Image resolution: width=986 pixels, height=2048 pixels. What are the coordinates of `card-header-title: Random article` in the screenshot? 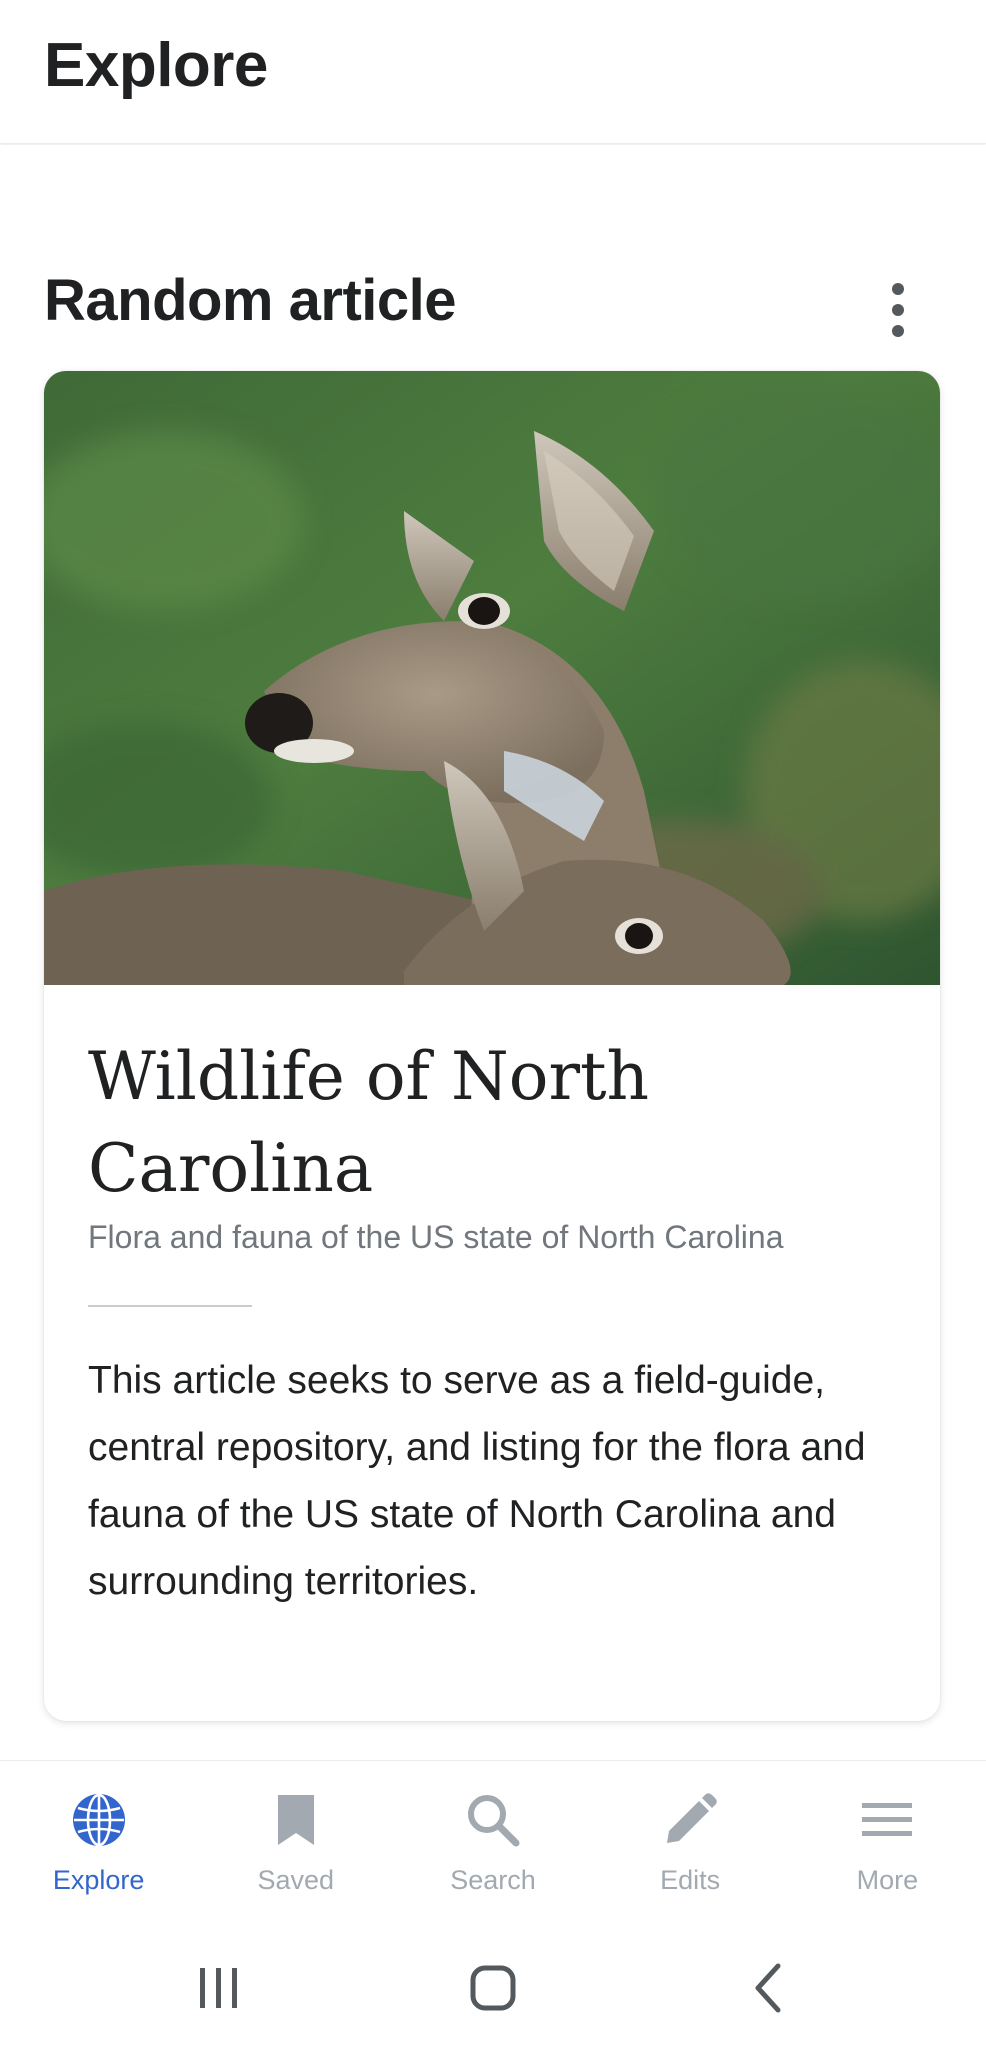 It's located at (250, 300).